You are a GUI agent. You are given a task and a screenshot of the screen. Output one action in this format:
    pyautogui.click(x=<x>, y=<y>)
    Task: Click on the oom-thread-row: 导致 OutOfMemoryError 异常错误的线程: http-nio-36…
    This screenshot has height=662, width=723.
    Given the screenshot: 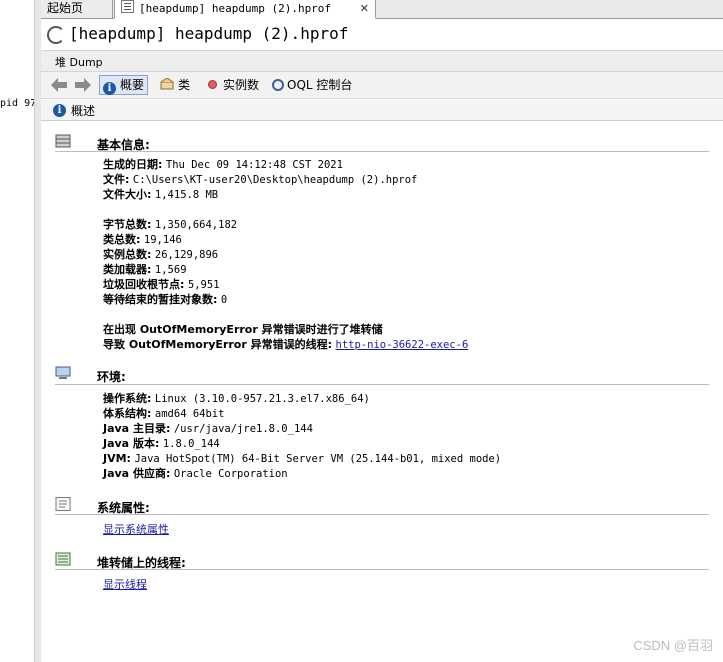 What is the action you would take?
    pyautogui.click(x=286, y=344)
    